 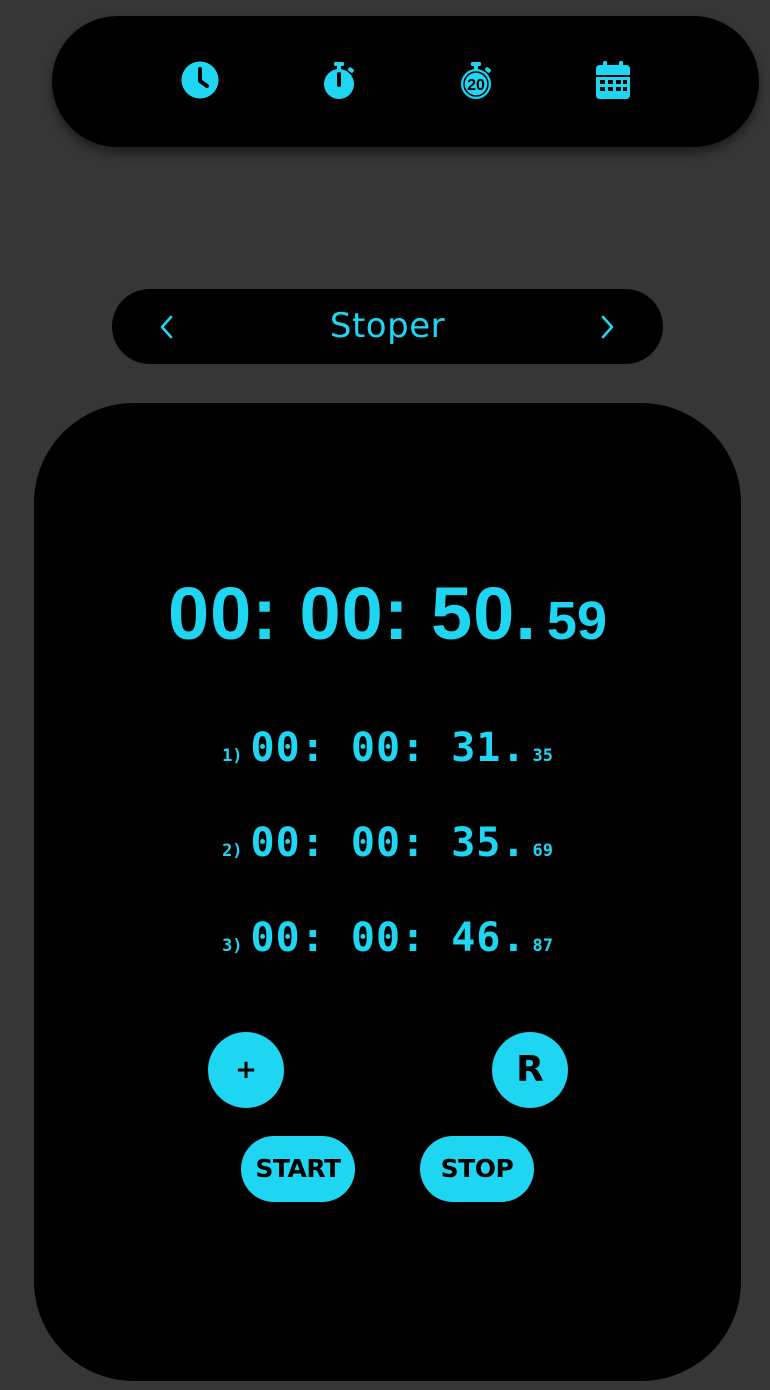 What do you see at coordinates (352, 613) in the screenshot?
I see `stopwatch-main-time: 00: 00: 50.` at bounding box center [352, 613].